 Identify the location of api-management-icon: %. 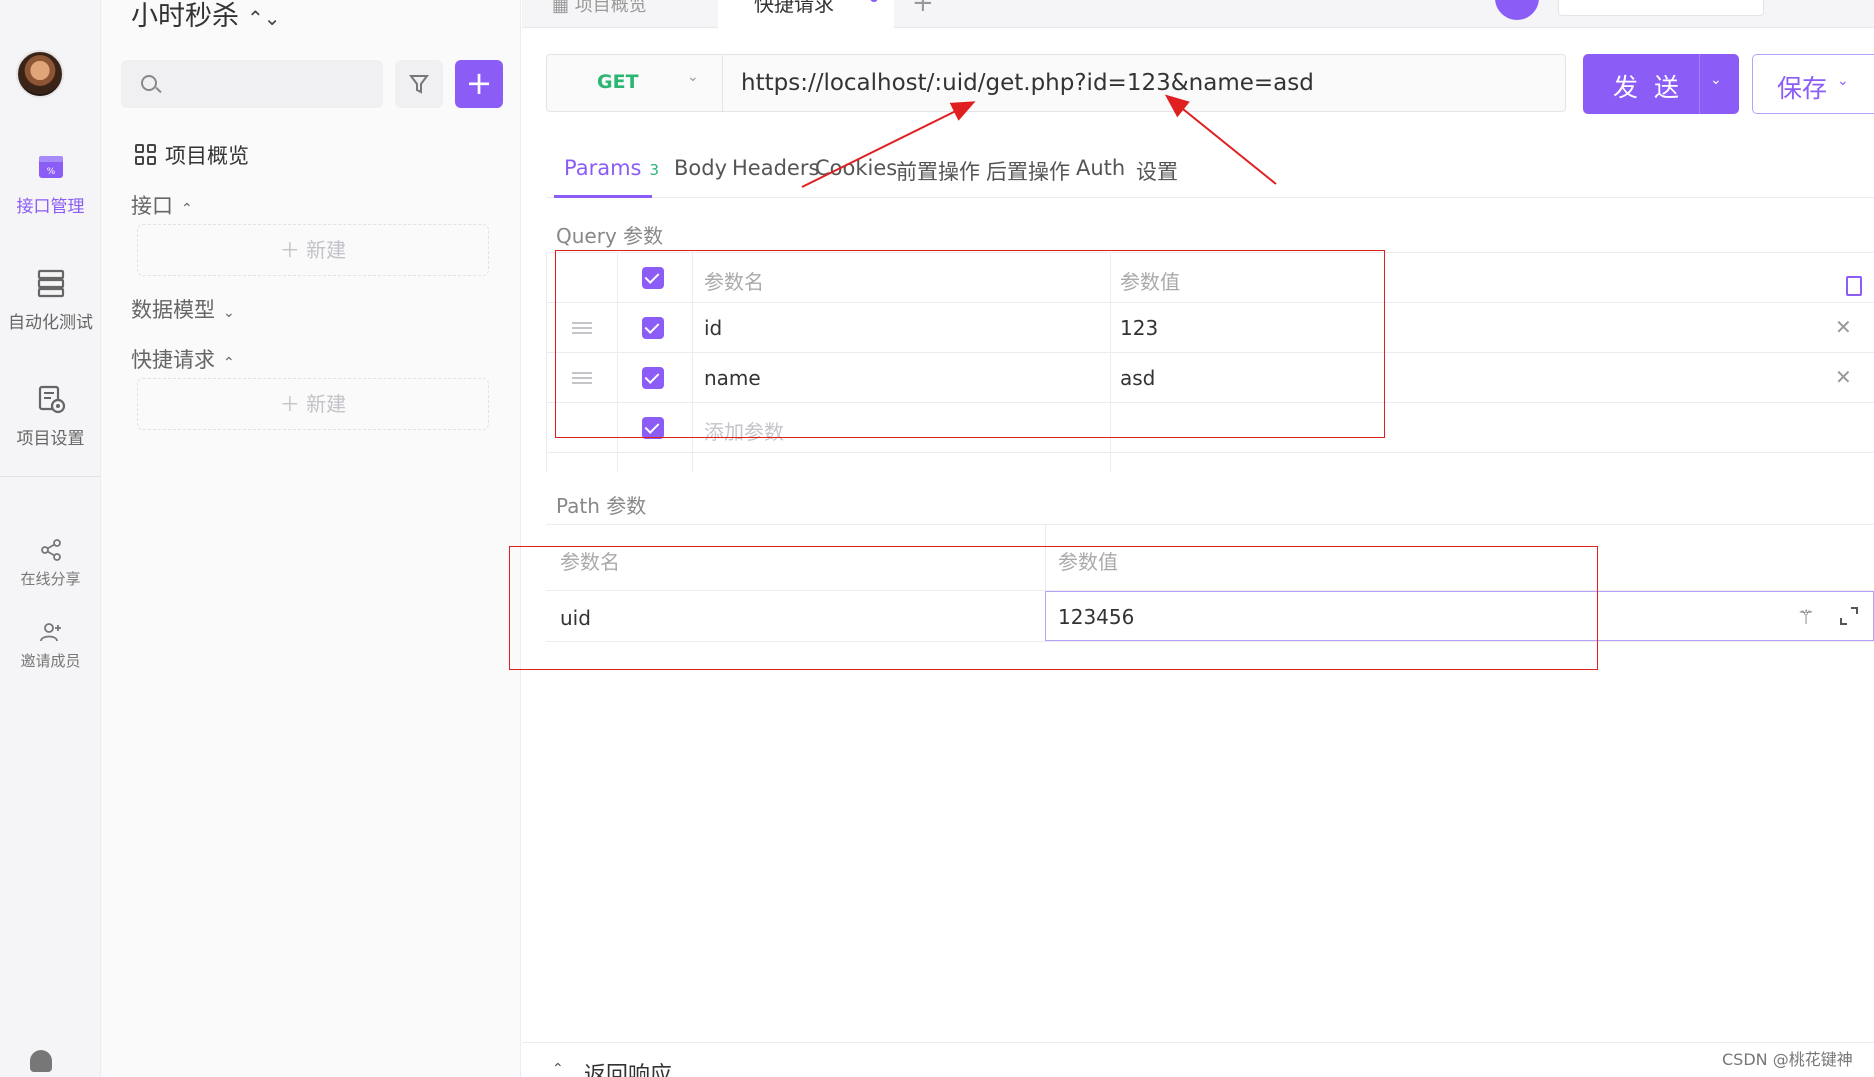
(50, 167).